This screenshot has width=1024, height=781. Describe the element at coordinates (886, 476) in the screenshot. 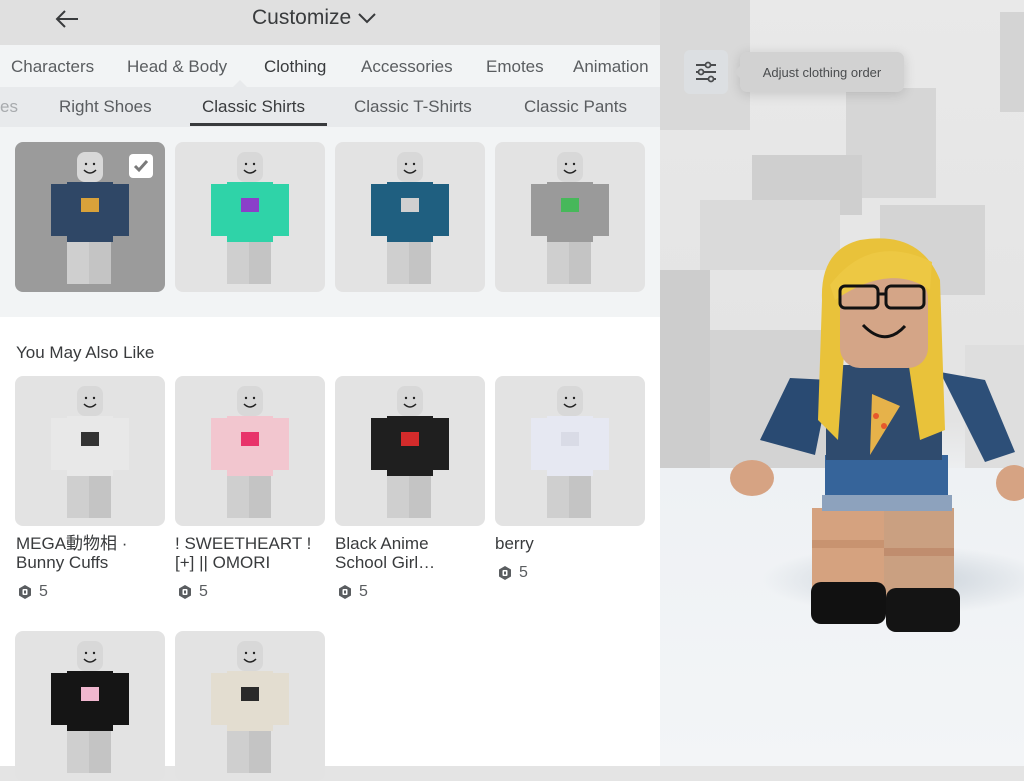

I see `avatar-shorts` at that location.